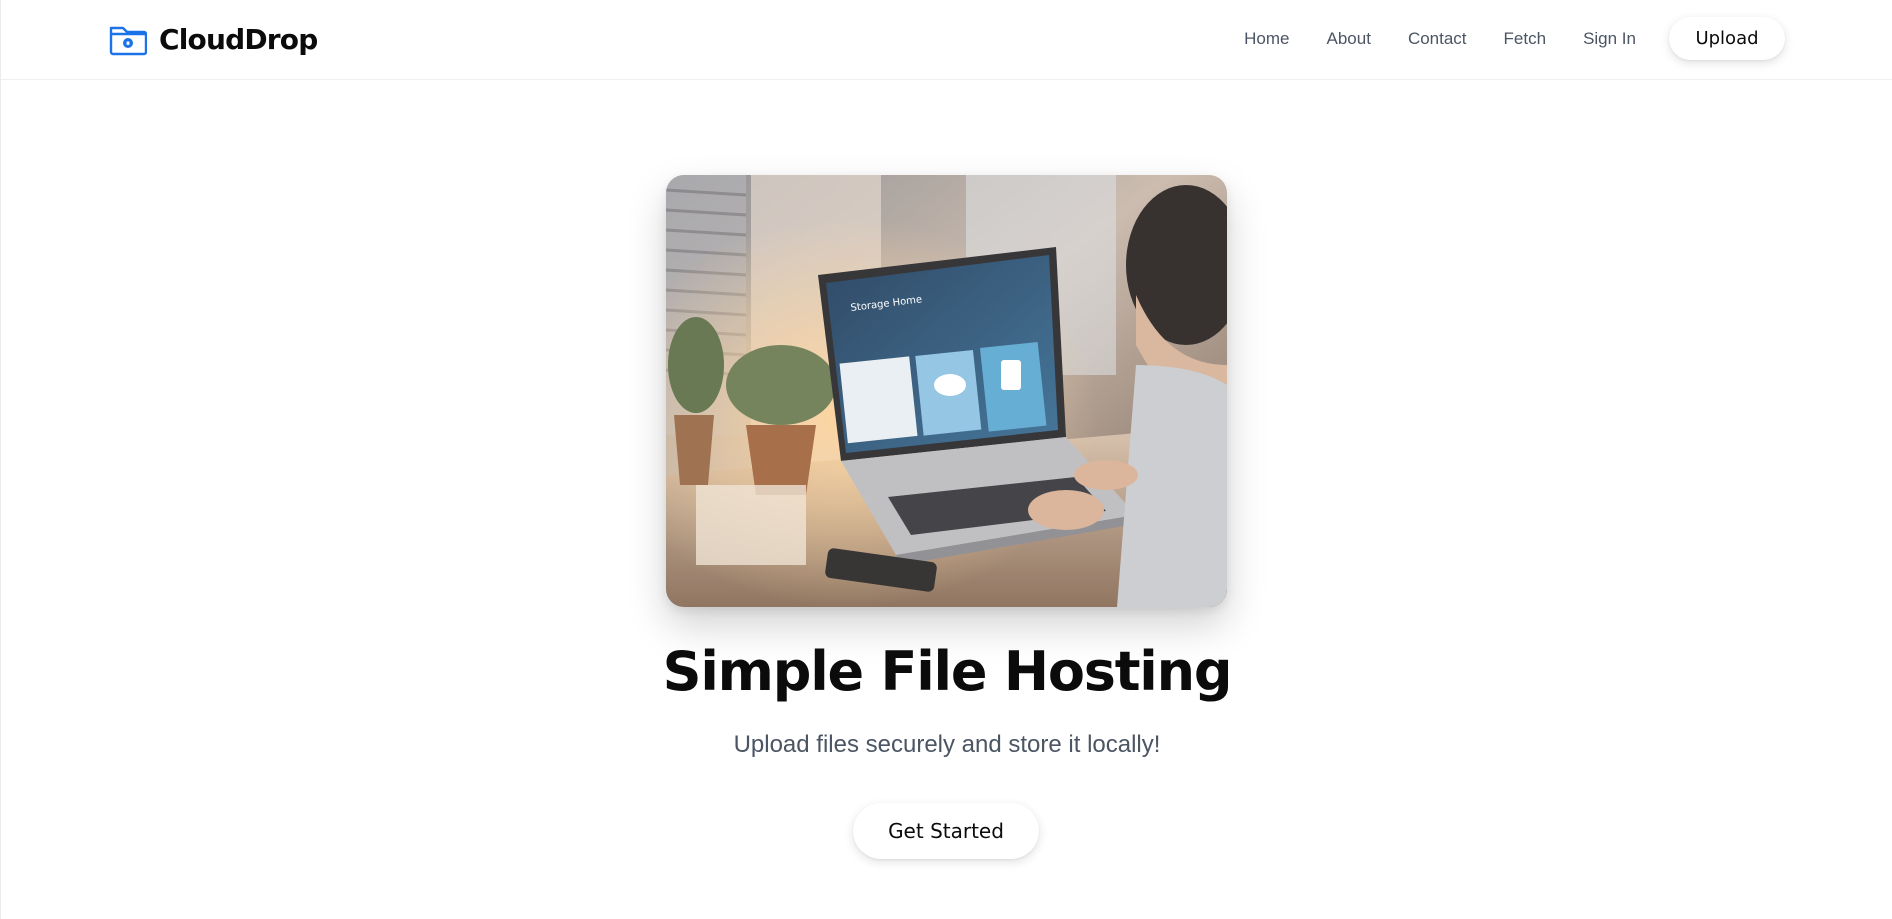  What do you see at coordinates (947, 671) in the screenshot?
I see `hero-title: Simple File Hosting` at bounding box center [947, 671].